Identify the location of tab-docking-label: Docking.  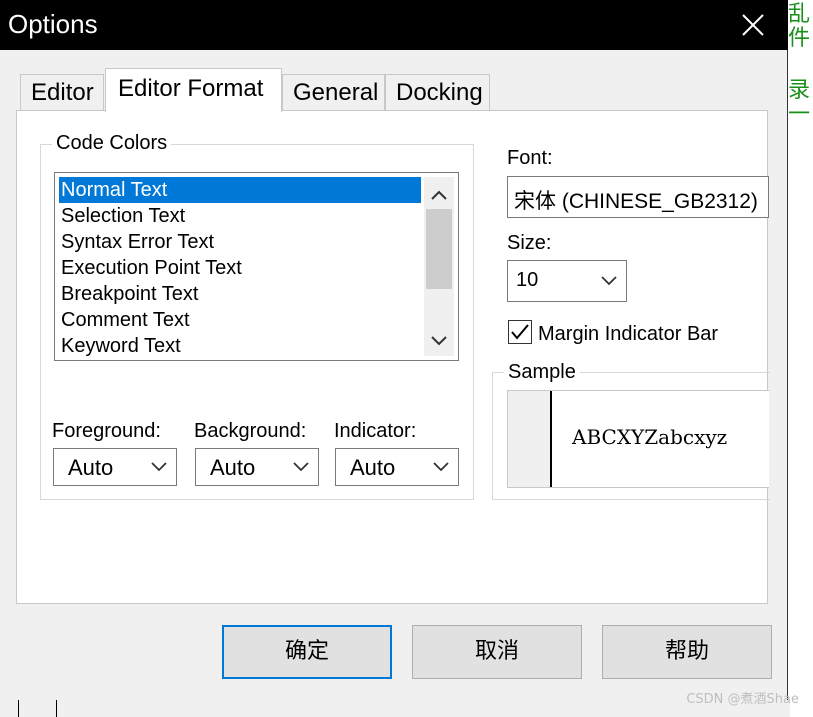
(439, 92).